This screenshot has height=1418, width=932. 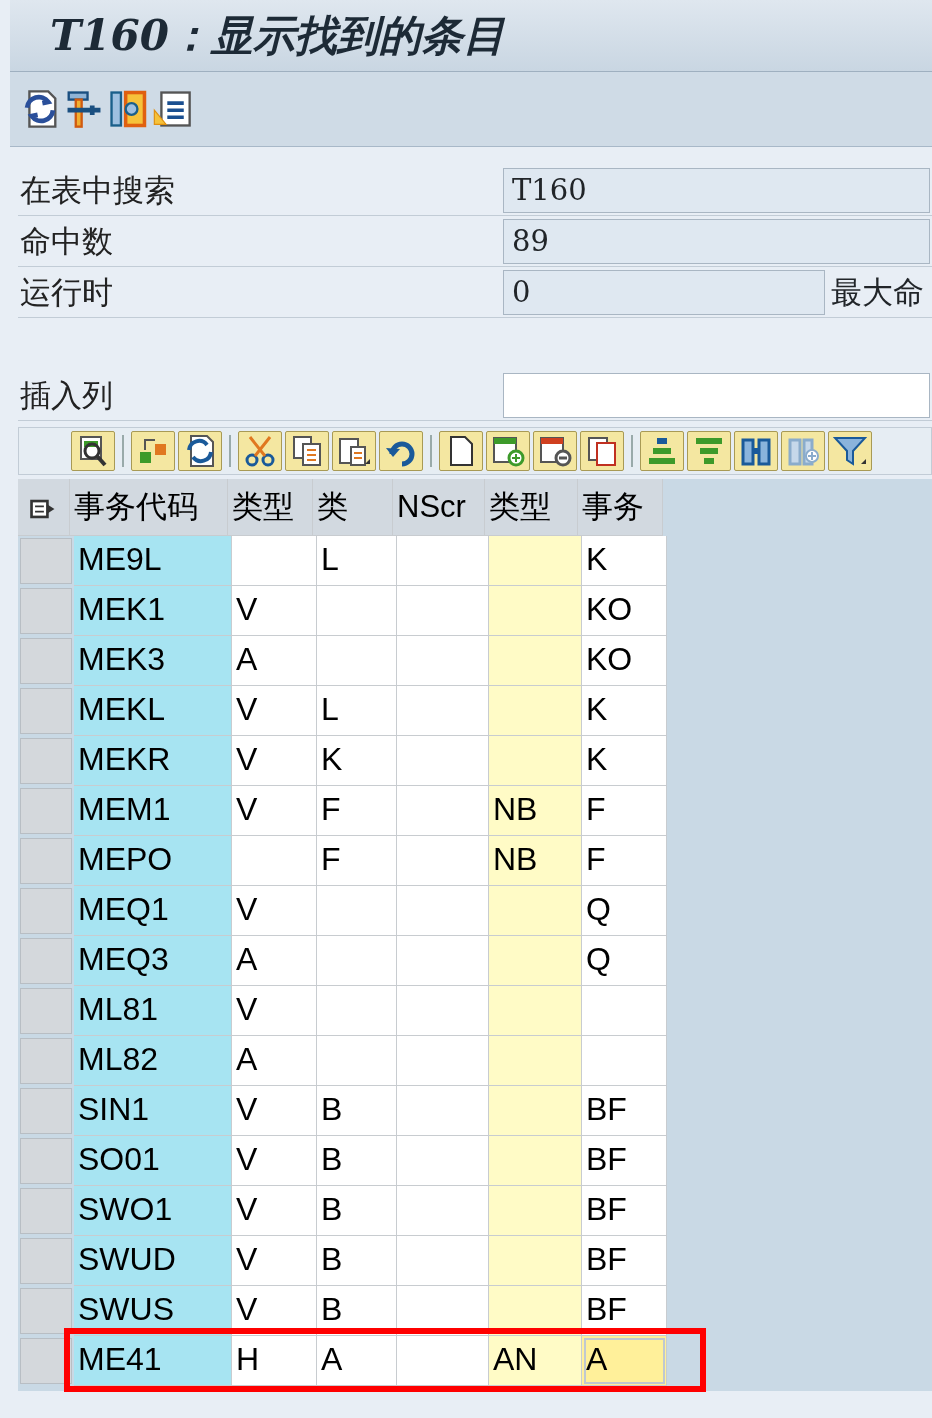 What do you see at coordinates (709, 451) in the screenshot?
I see `sort-descending-button` at bounding box center [709, 451].